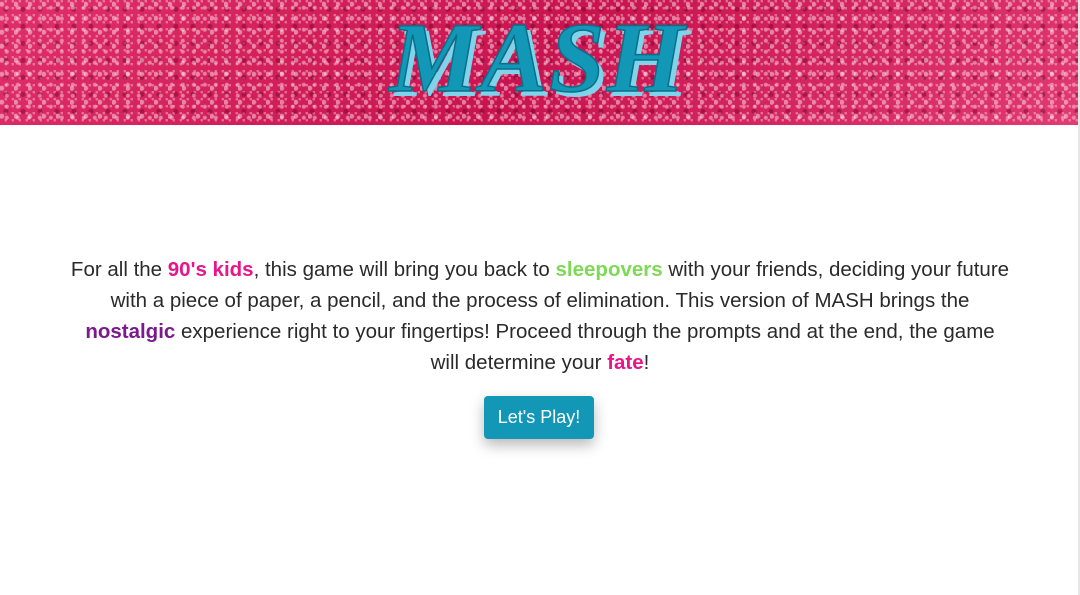 Image resolution: width=1080 pixels, height=595 pixels. Describe the element at coordinates (539, 417) in the screenshot. I see `lets-play-button: Let's Play!` at that location.